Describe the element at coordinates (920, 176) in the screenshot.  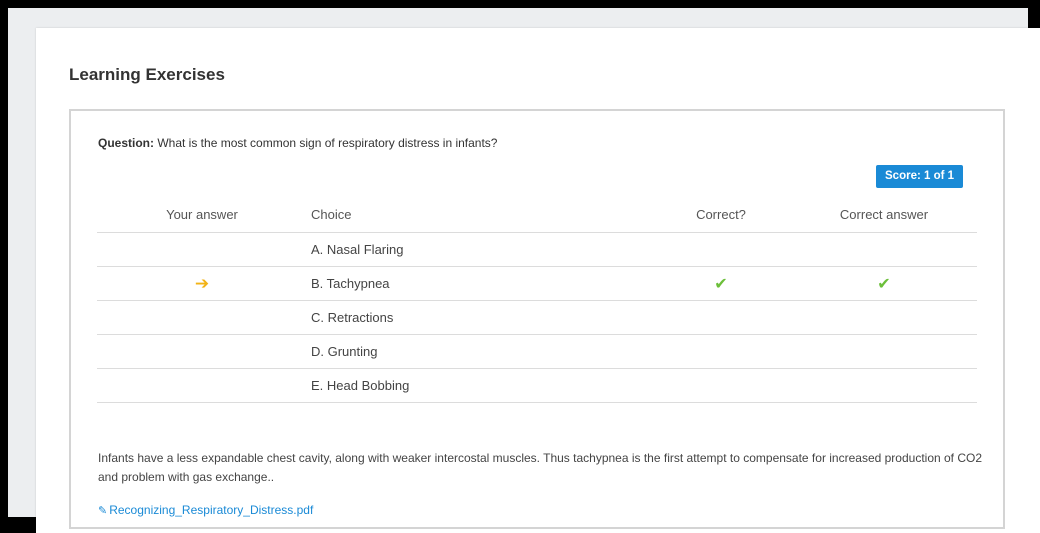
I see `score-badge: Score: 1 of 1` at that location.